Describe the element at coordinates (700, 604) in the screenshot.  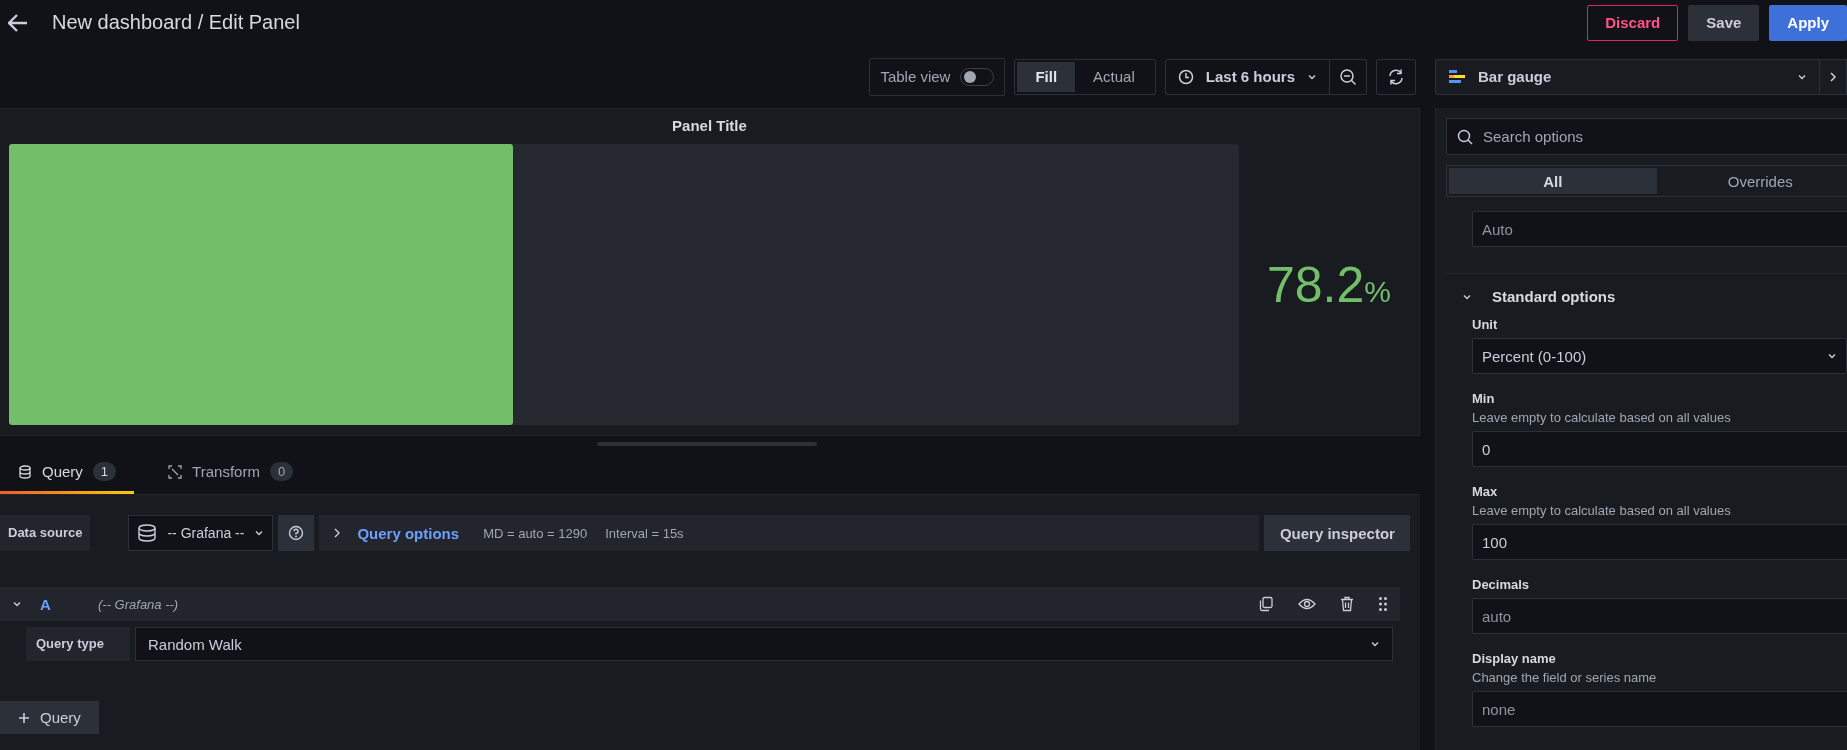
I see `query-row-header: A (-- Grafana --)` at that location.